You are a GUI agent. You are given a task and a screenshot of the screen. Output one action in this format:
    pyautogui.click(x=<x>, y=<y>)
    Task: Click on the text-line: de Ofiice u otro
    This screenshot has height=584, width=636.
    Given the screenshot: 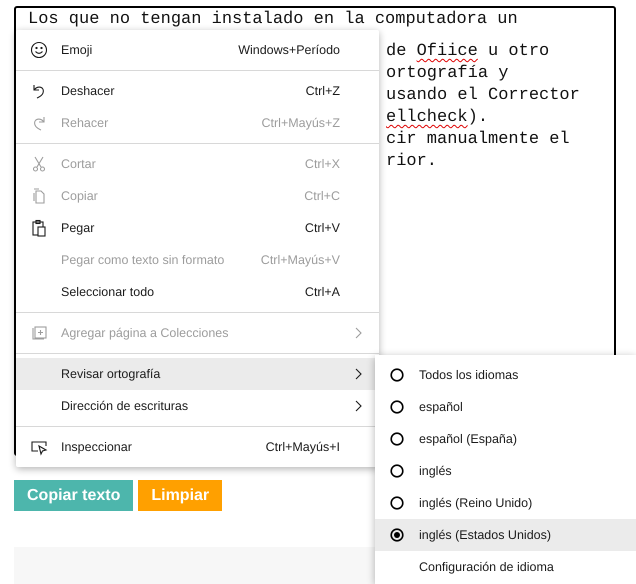 What is the action you would take?
    pyautogui.click(x=468, y=52)
    